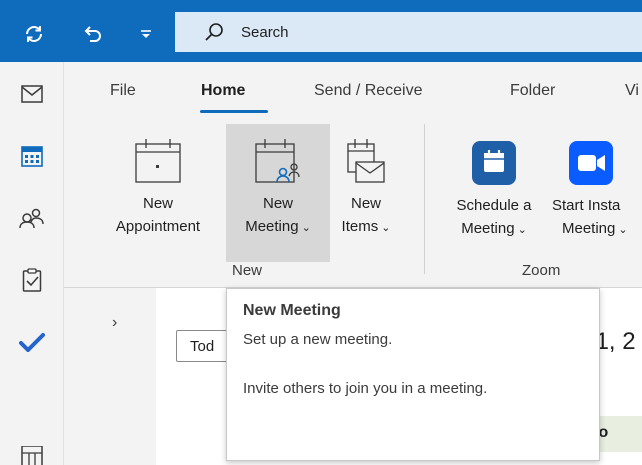 The height and width of the screenshot is (465, 642). I want to click on mail-icon, so click(32, 94).